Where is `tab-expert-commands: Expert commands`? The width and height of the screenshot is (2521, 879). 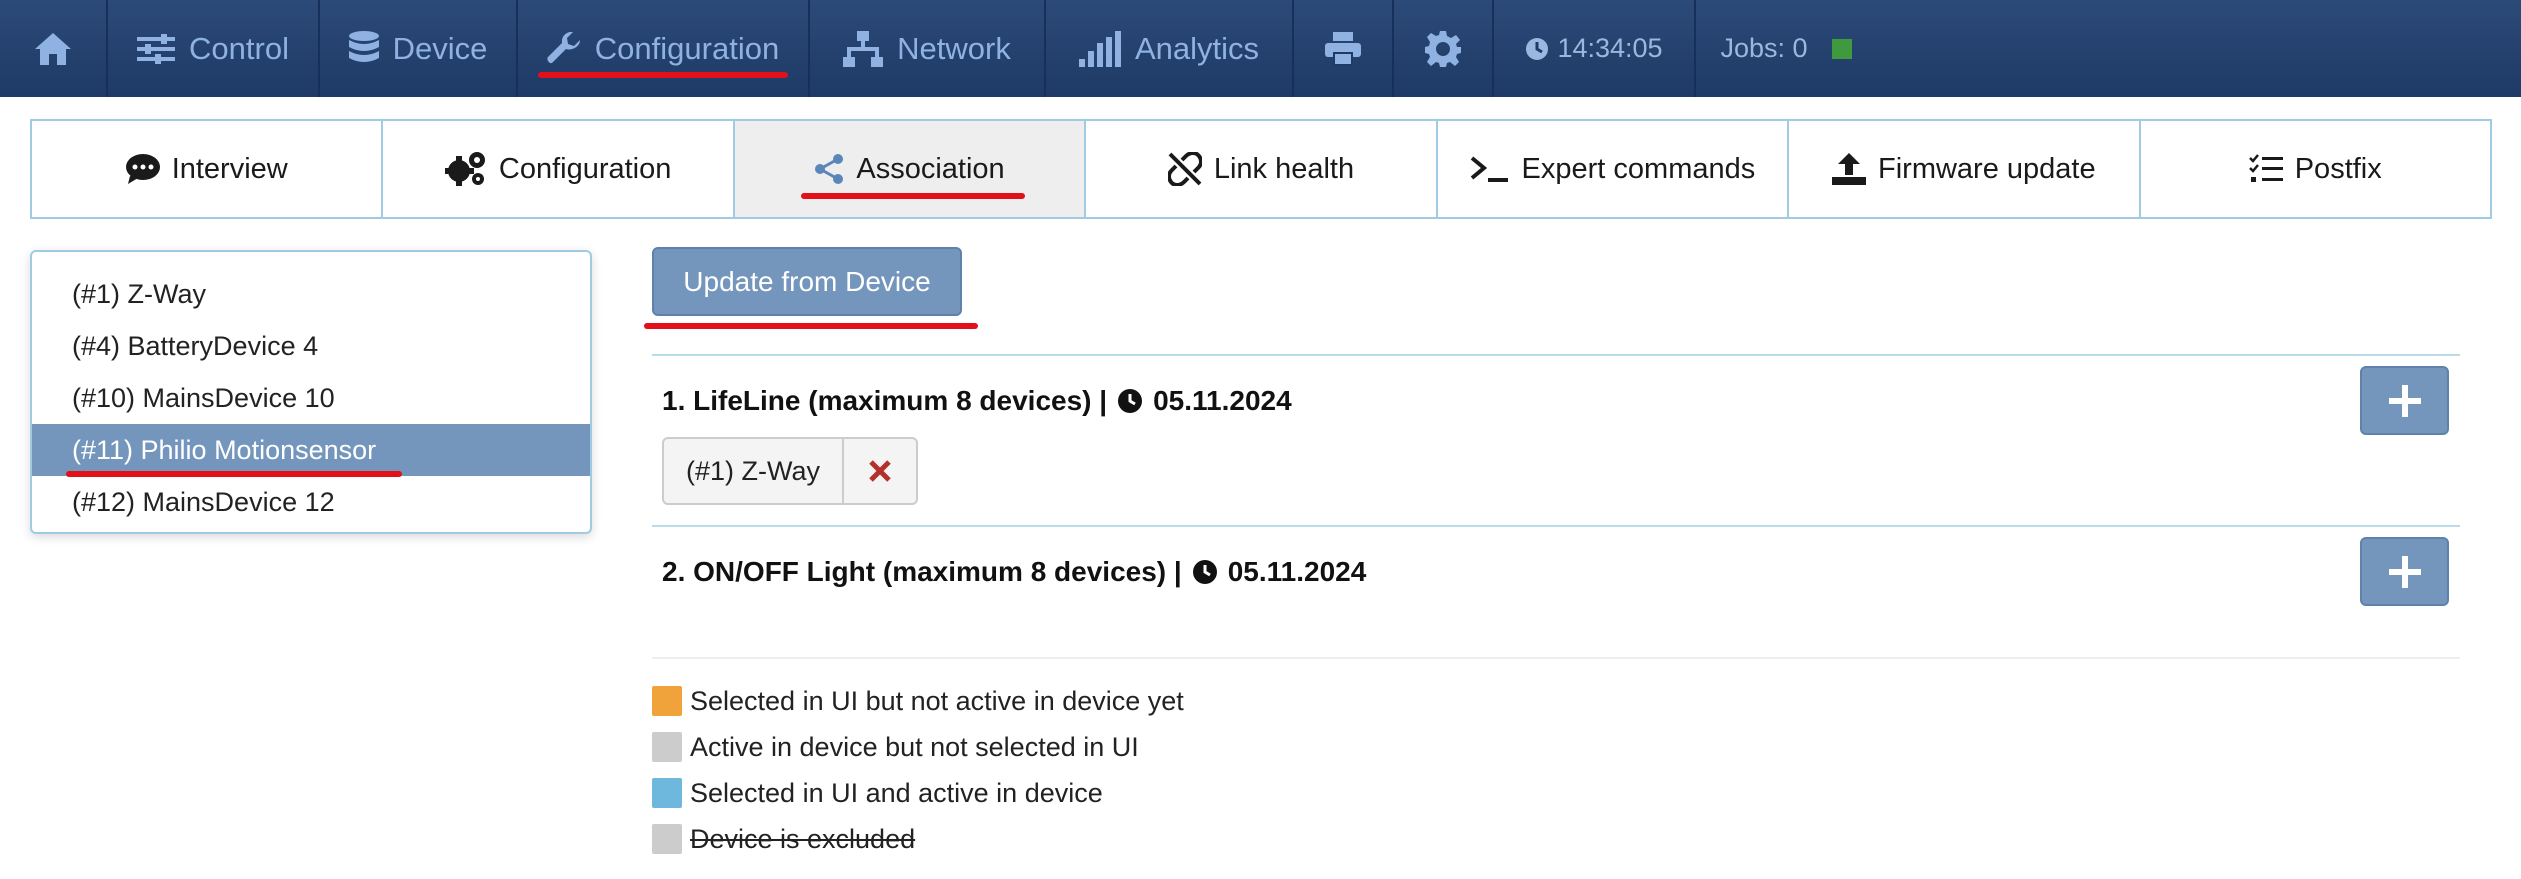
tab-expert-commands: Expert commands is located at coordinates (1612, 169).